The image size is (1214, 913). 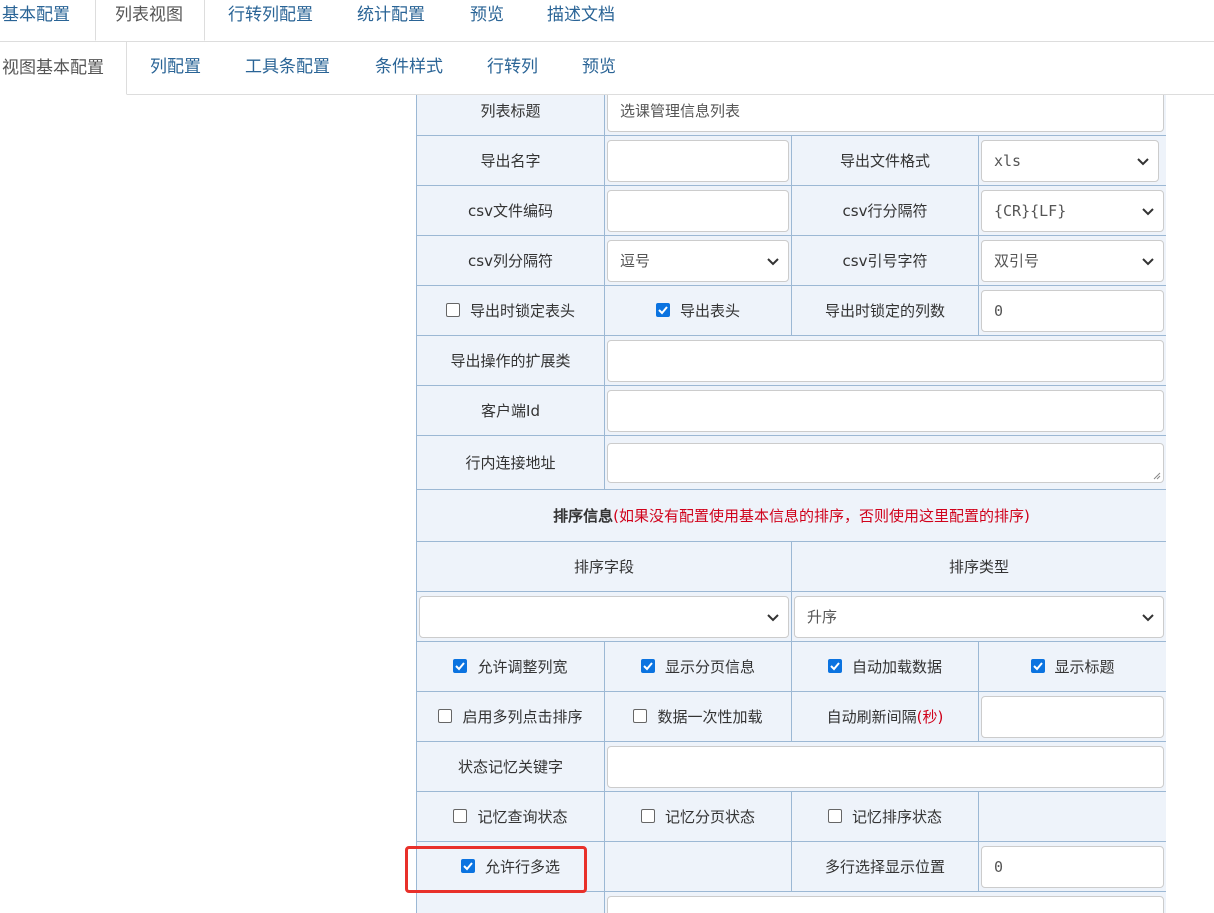 What do you see at coordinates (599, 67) in the screenshot?
I see `tab-sub-preview: 预览` at bounding box center [599, 67].